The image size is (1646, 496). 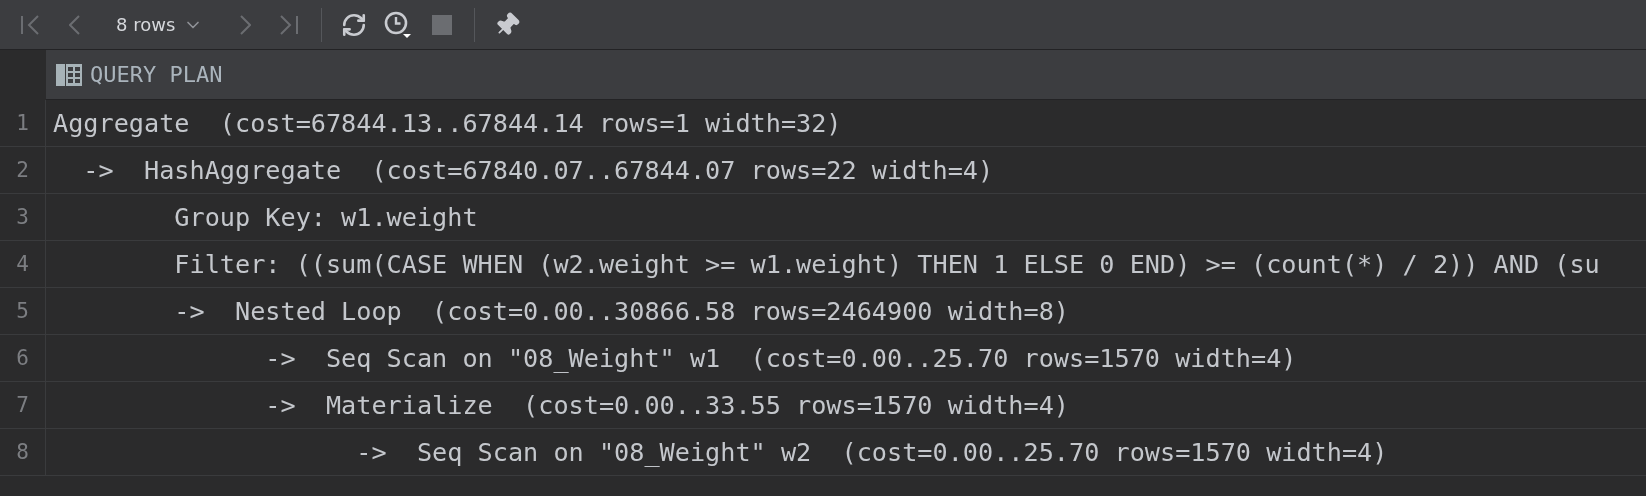 What do you see at coordinates (887, 264) in the screenshot?
I see `table-cell-text: Filter: ((sum(CASE WHEN (w2.weight >= w1.weight) THEN 1 ELSE 0 END) >= (count(*) / 2)) AND (su` at bounding box center [887, 264].